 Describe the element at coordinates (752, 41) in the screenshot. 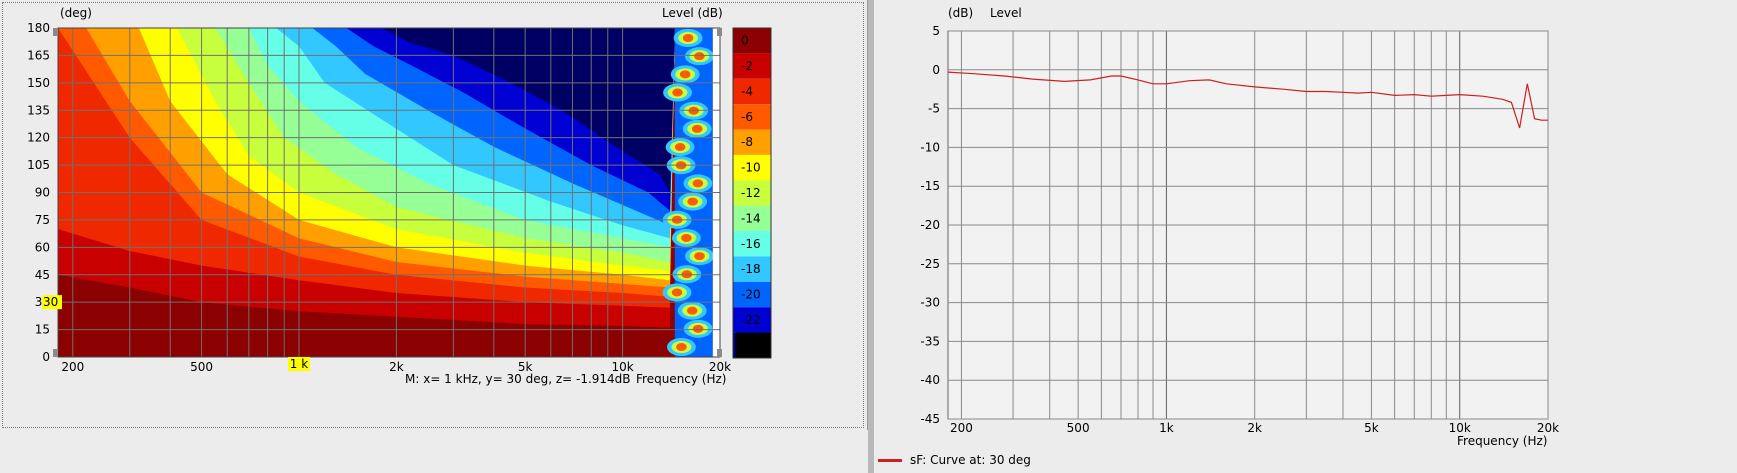

I see `color-scale-cell` at that location.